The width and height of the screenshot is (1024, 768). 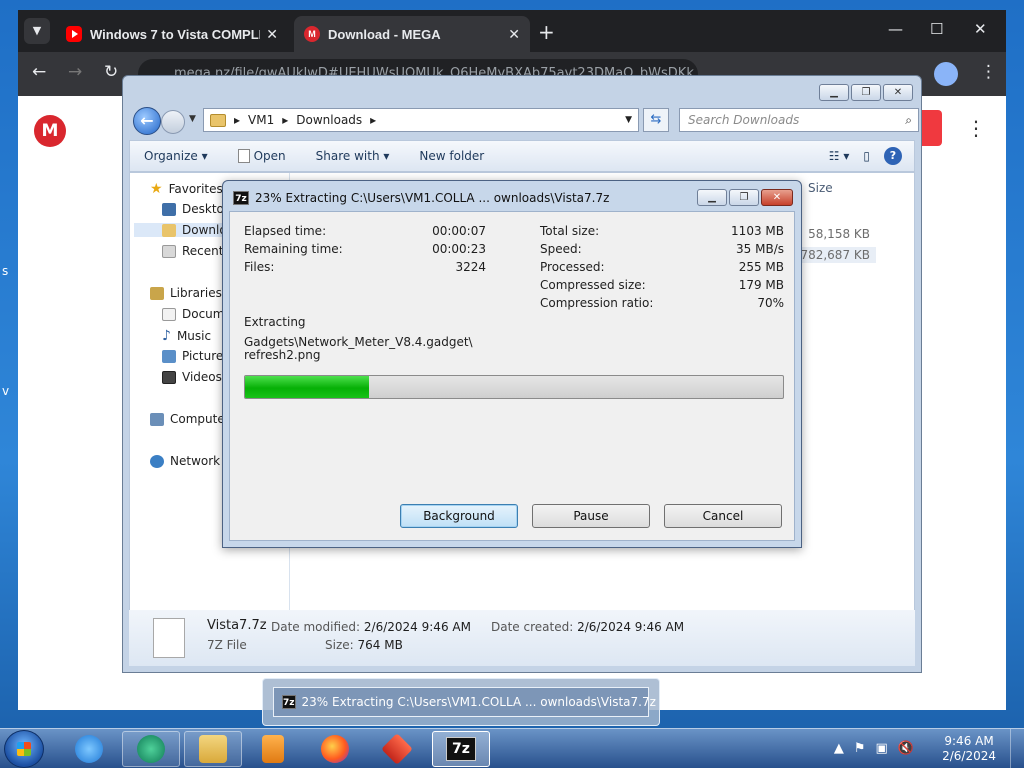 What do you see at coordinates (169, 230) in the screenshot?
I see `downloads-folder-icon` at bounding box center [169, 230].